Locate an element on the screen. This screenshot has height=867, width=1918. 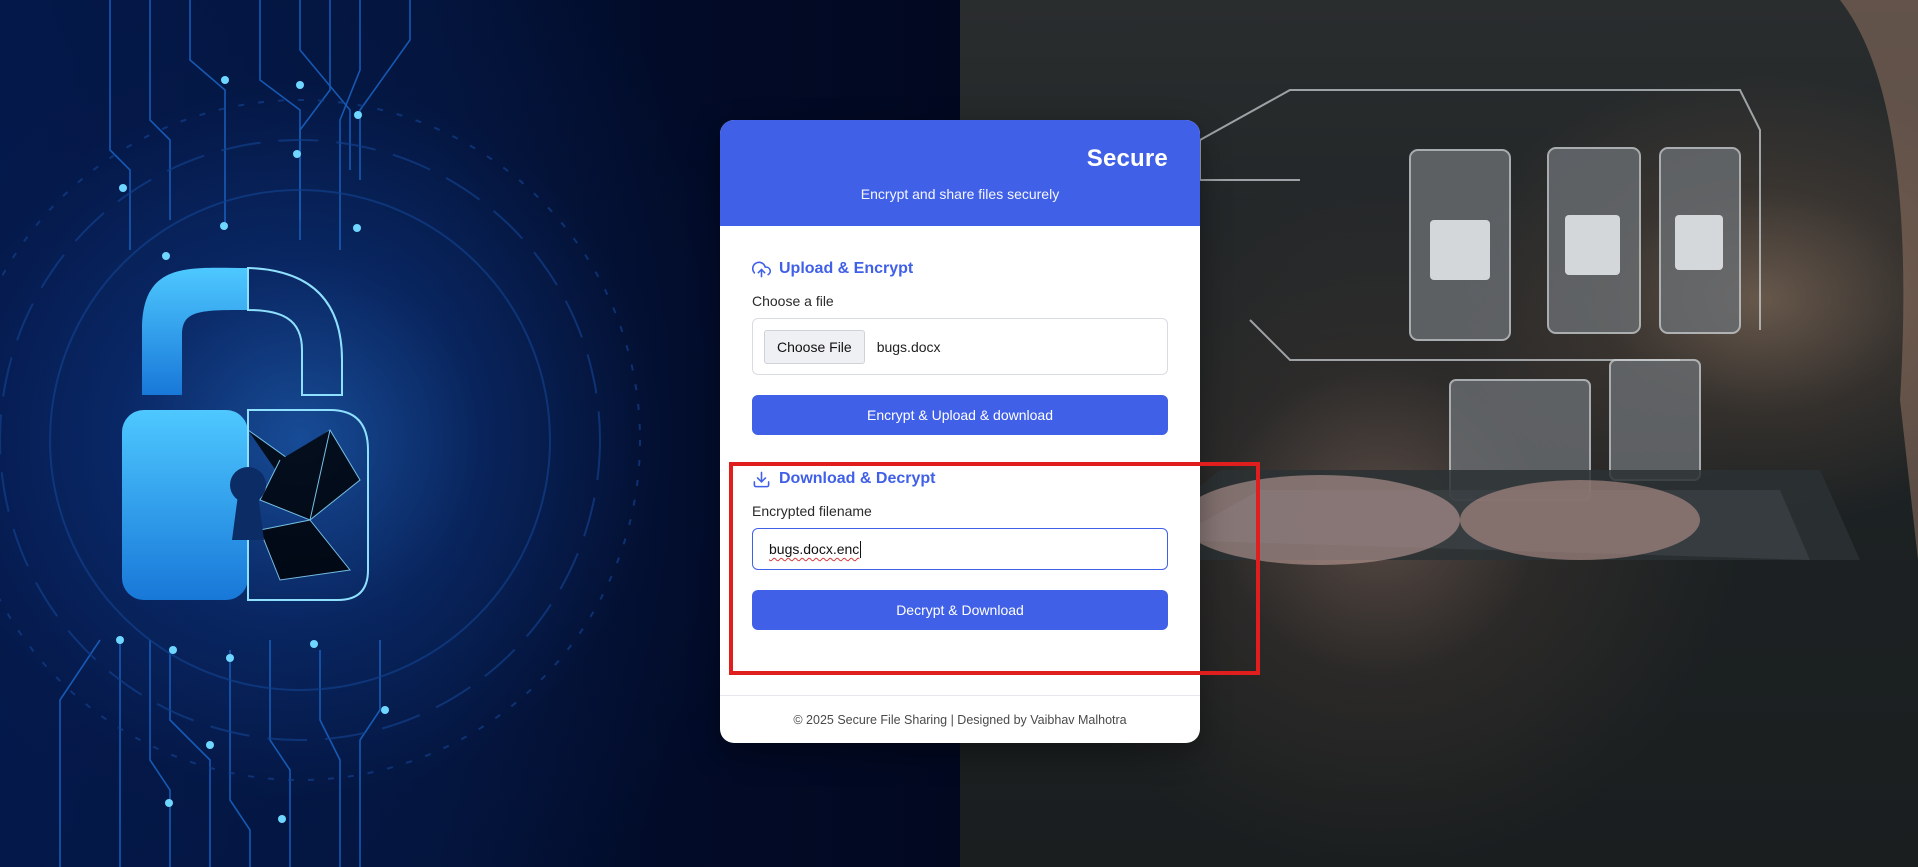
encrypted-filename-input: bugs.docx.enc is located at coordinates (960, 549).